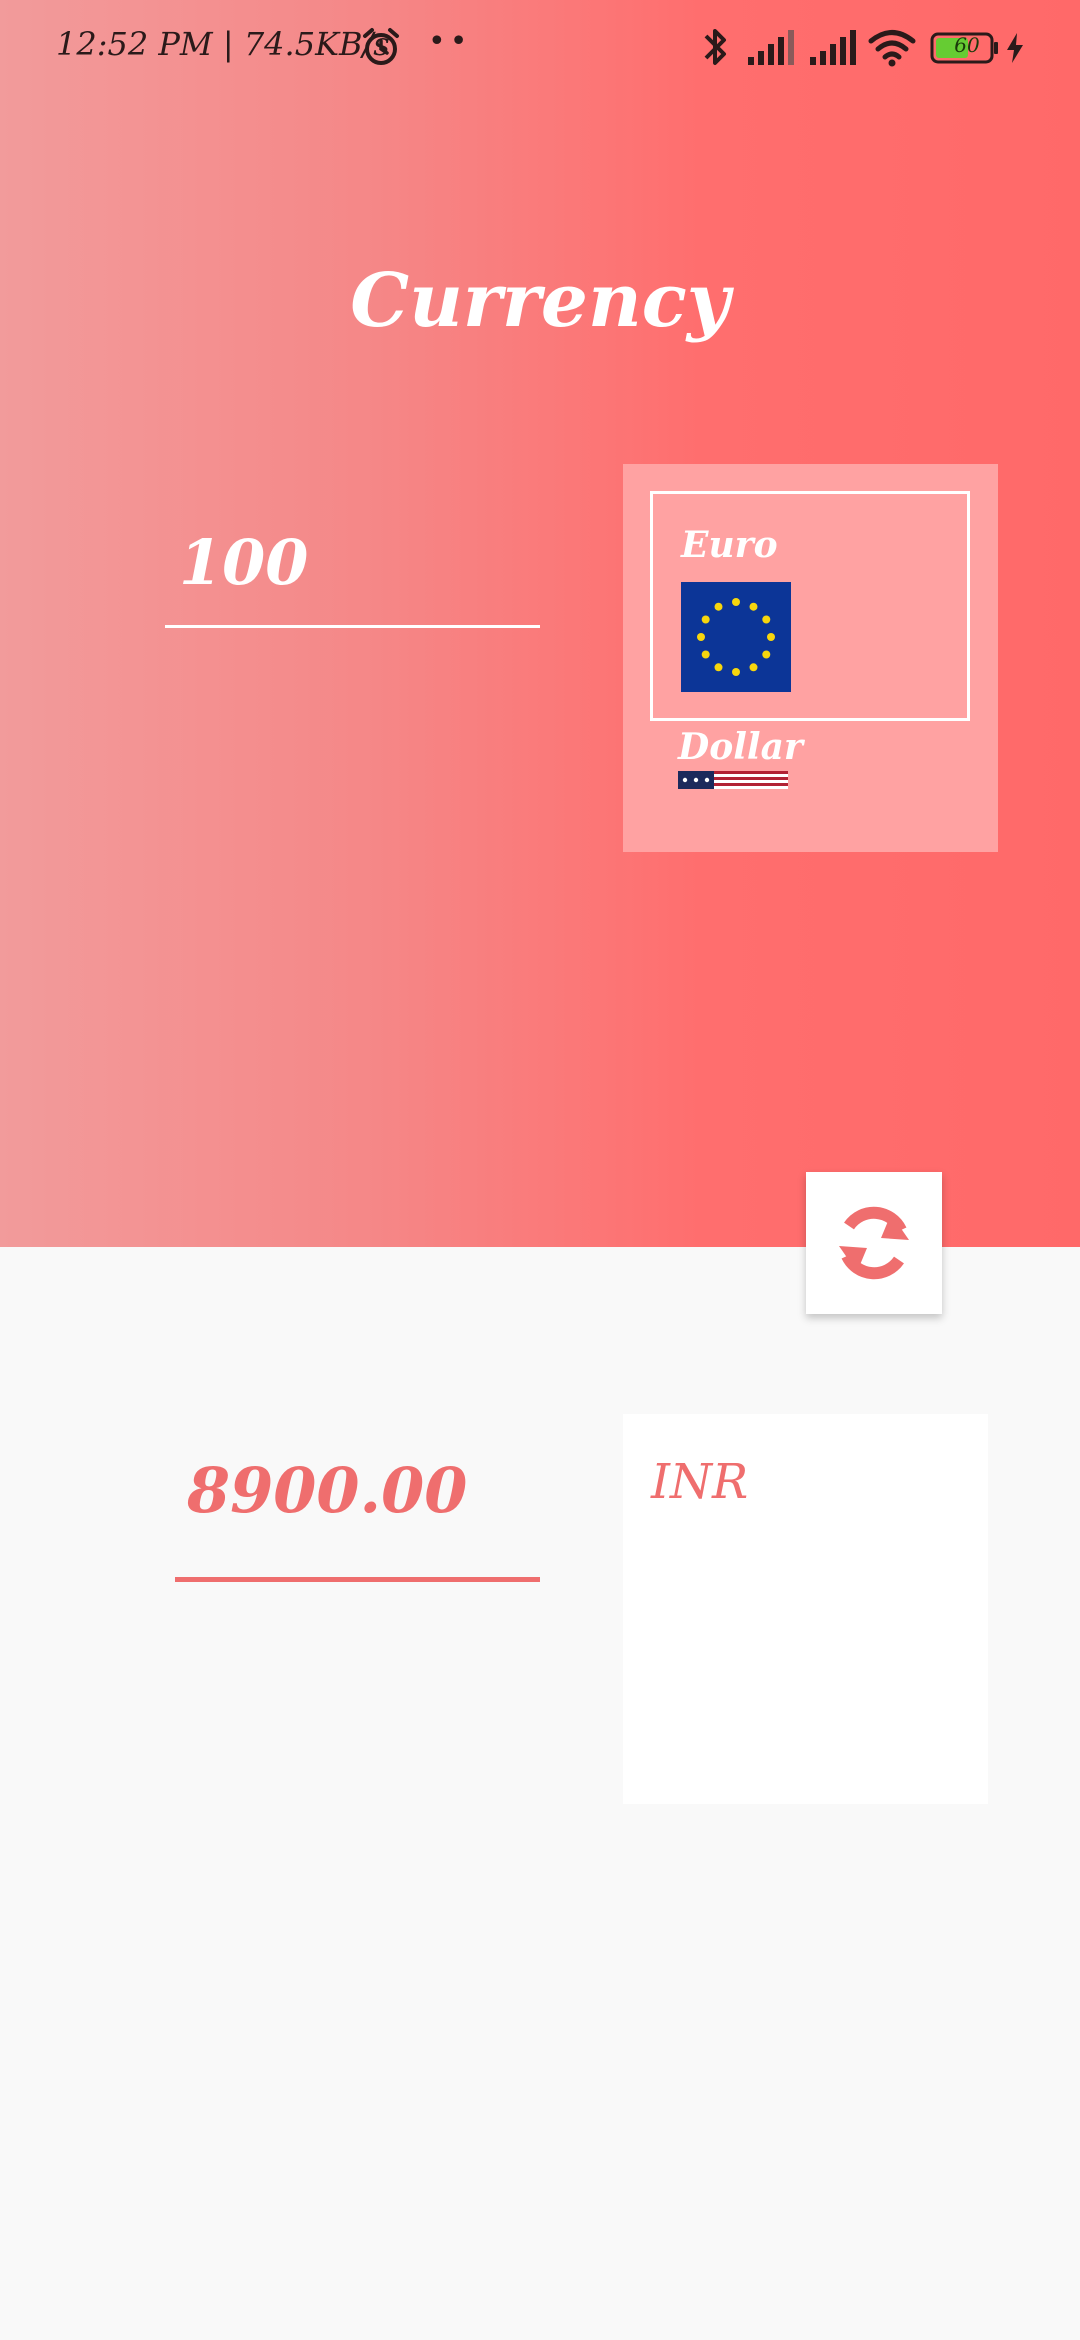 The width and height of the screenshot is (1080, 2340). What do you see at coordinates (892, 48) in the screenshot?
I see `wifi-icon` at bounding box center [892, 48].